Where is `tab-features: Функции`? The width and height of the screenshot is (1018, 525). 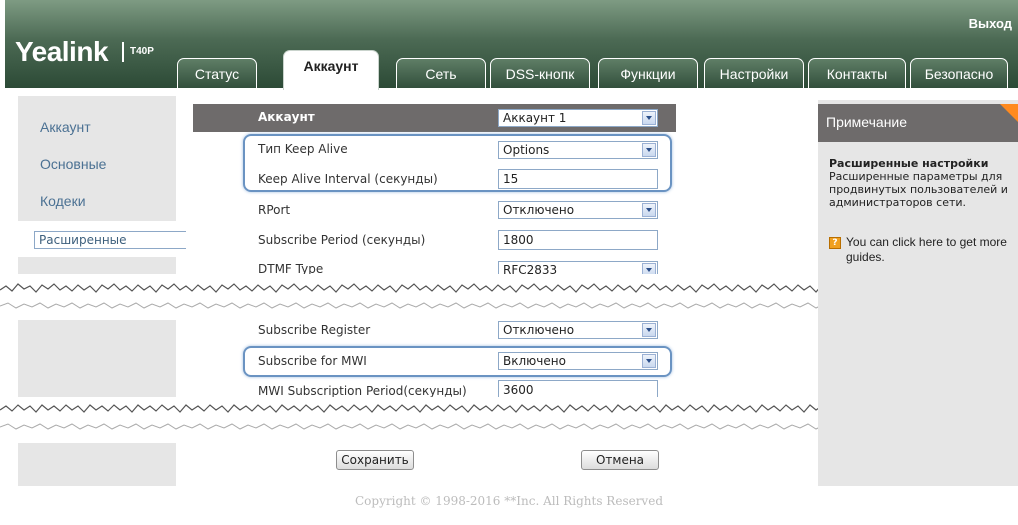
tab-features: Функции is located at coordinates (648, 73).